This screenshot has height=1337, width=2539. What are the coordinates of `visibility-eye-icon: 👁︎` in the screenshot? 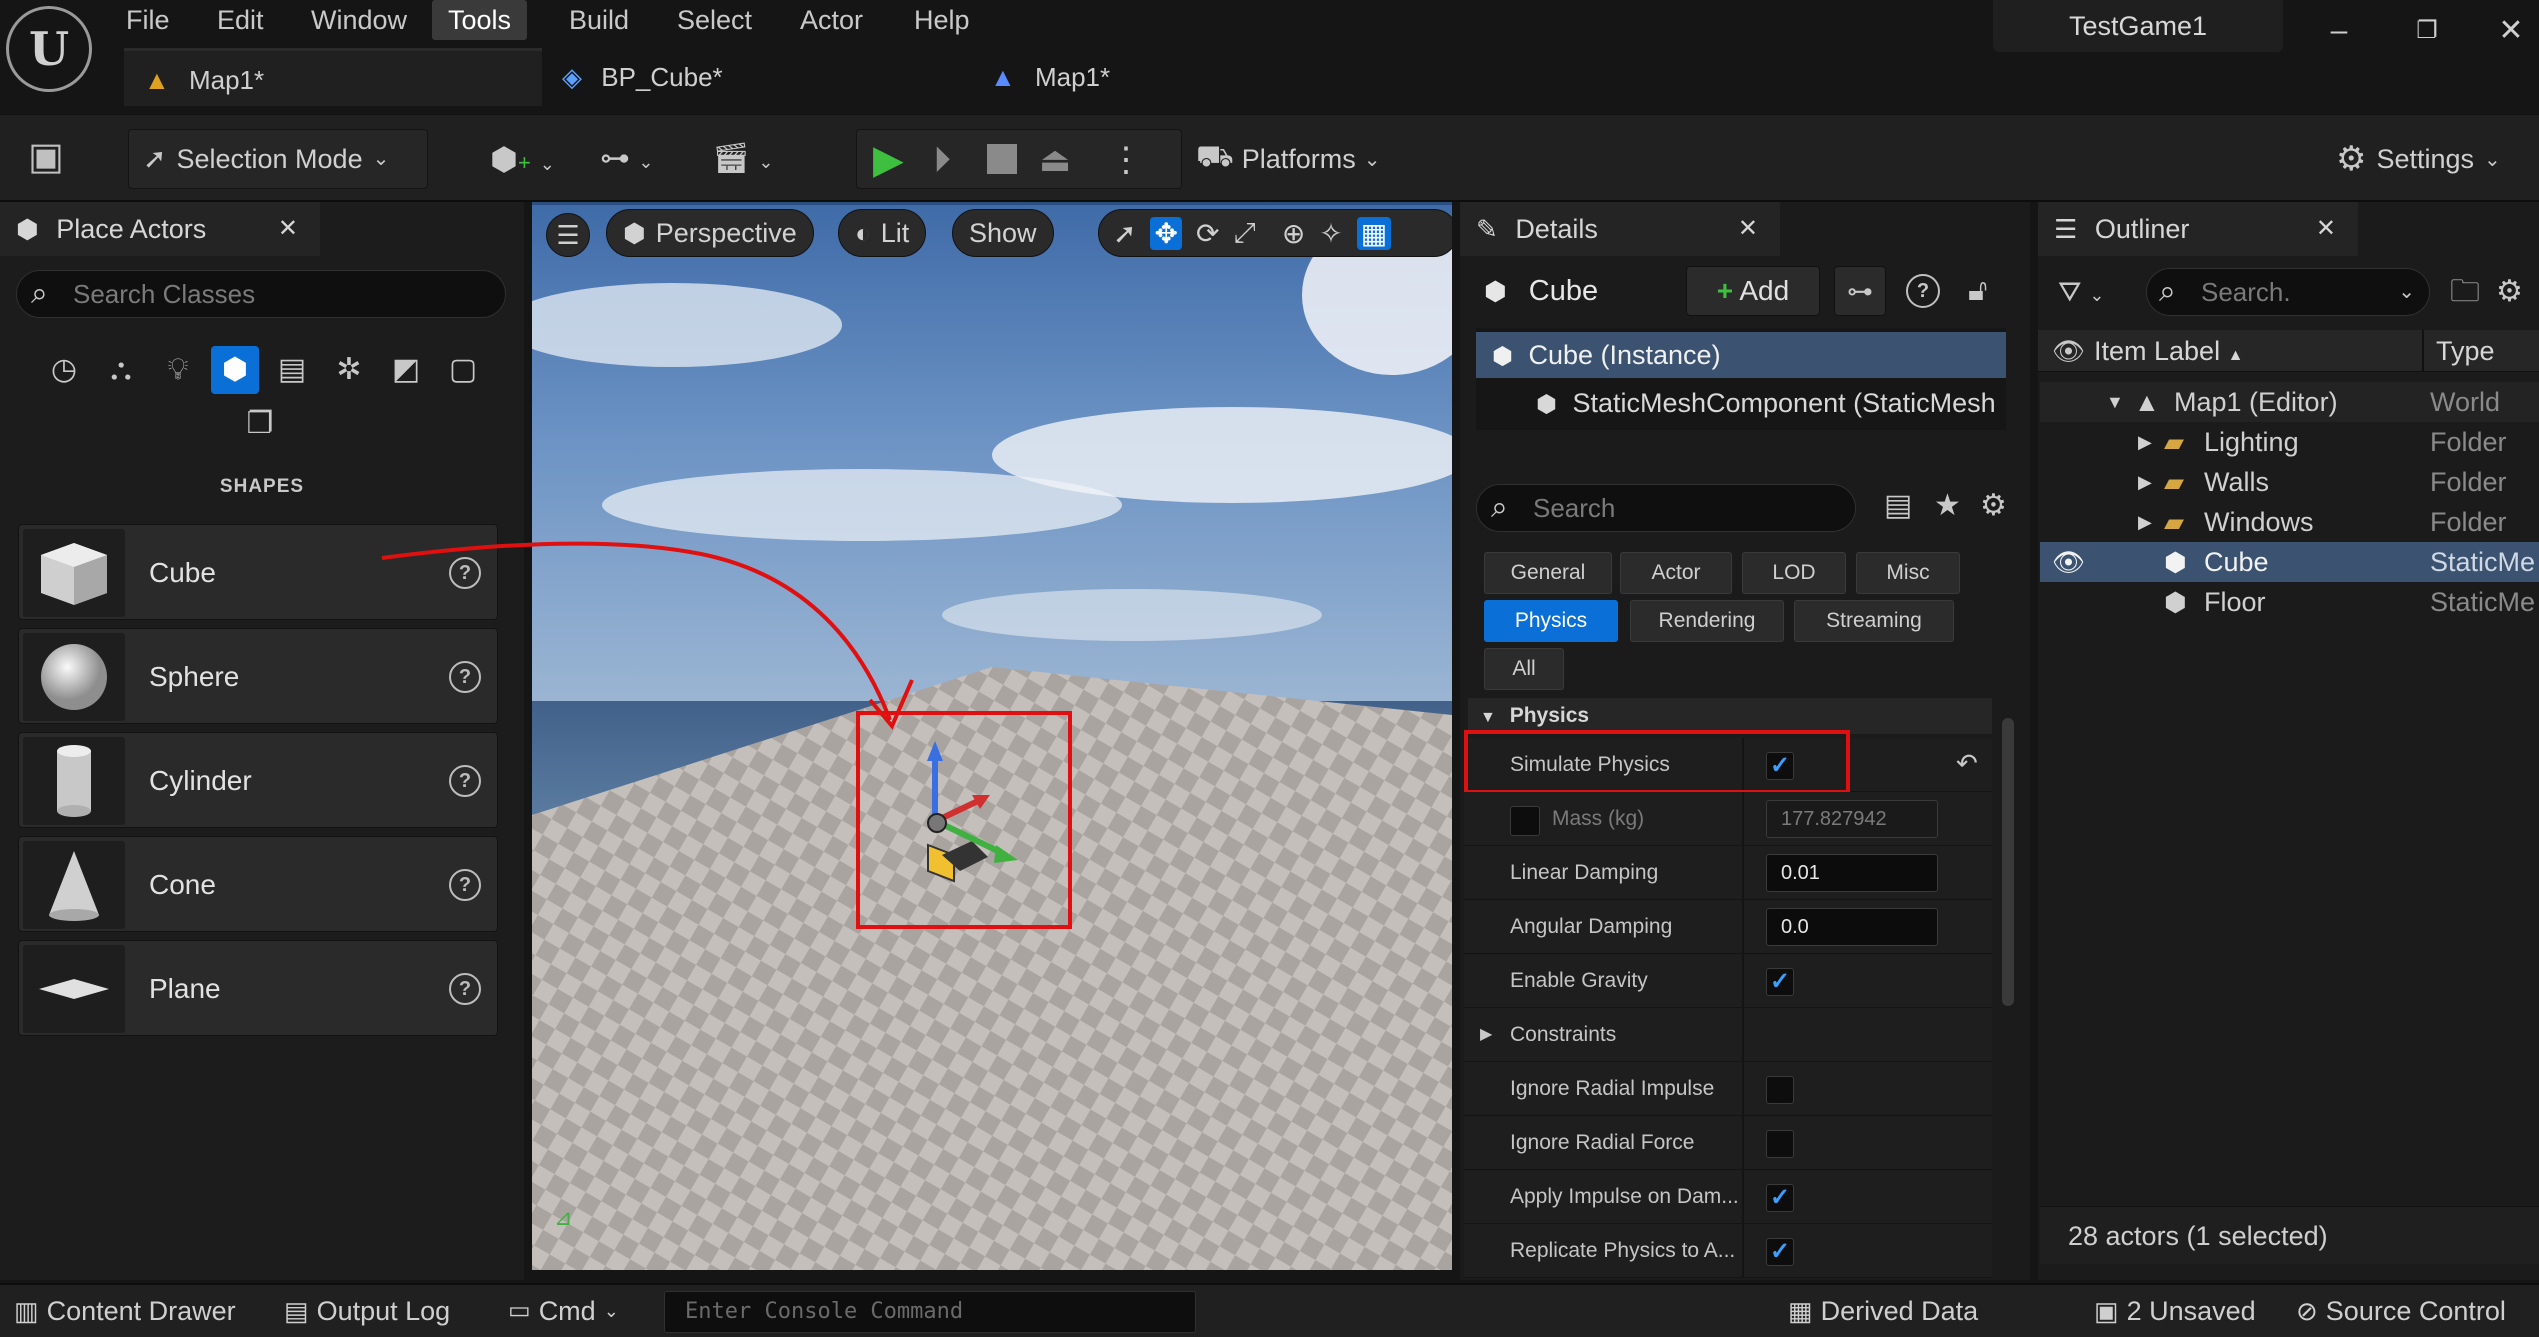 It's located at (2068, 351).